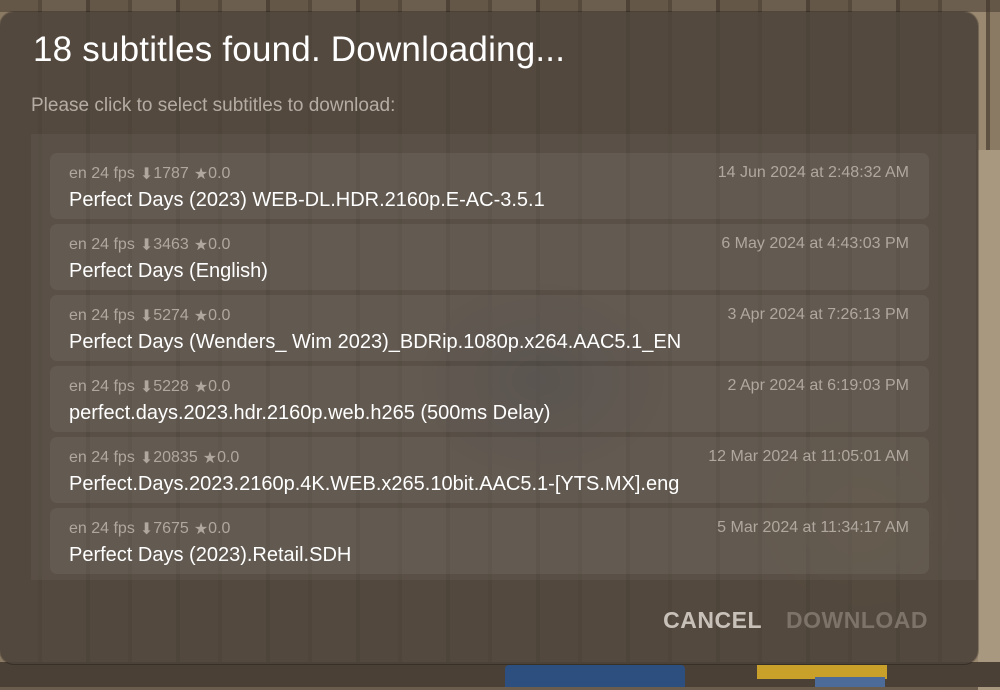 Image resolution: width=1000 pixels, height=690 pixels. I want to click on dialog-actions: CANCEL DOWNLOAD, so click(795, 620).